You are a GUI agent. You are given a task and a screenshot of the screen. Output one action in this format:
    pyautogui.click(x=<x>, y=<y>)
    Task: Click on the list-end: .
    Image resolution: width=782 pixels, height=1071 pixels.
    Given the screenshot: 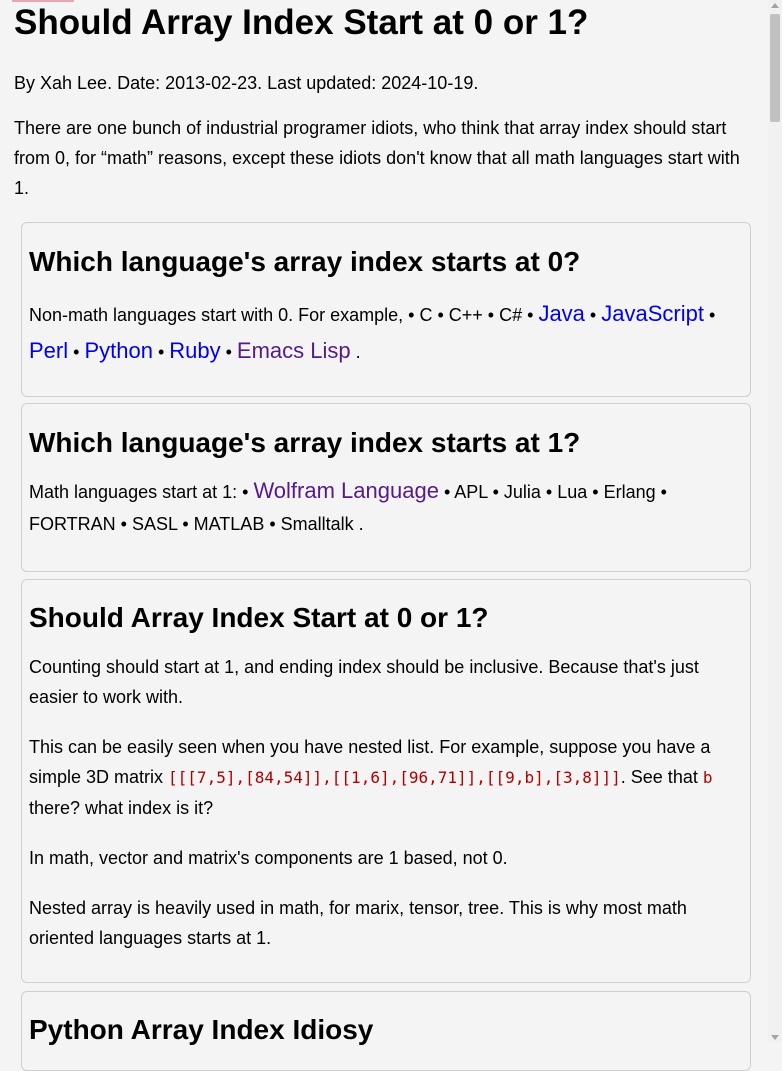 What is the action you would take?
    pyautogui.click(x=355, y=352)
    